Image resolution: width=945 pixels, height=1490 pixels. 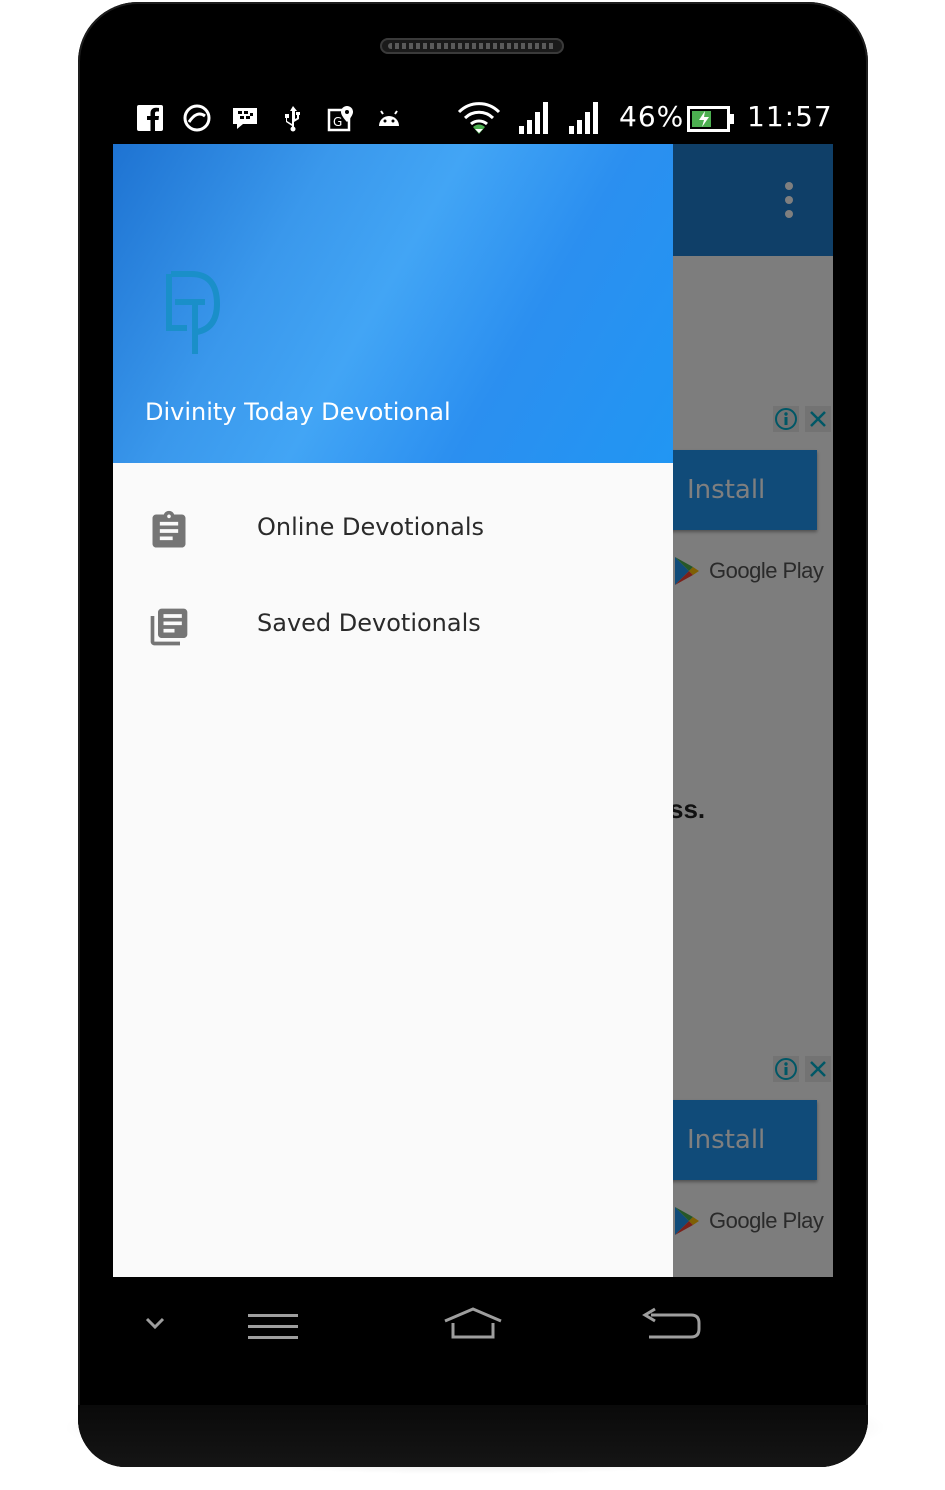 What do you see at coordinates (197, 118) in the screenshot?
I see `headset-app-icon` at bounding box center [197, 118].